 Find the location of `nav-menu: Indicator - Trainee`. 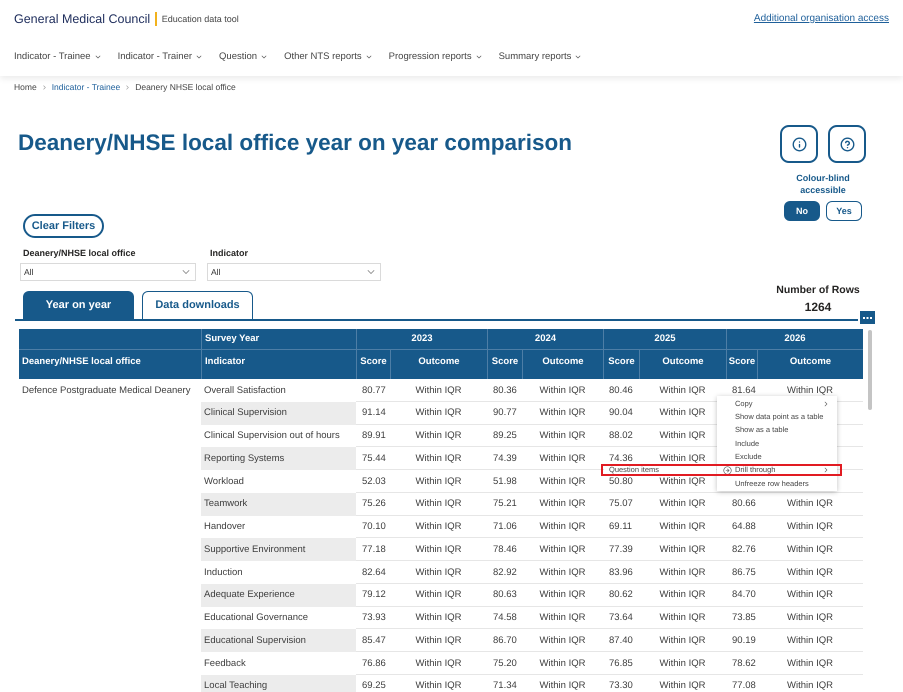

nav-menu: Indicator - Trainee is located at coordinates (58, 57).